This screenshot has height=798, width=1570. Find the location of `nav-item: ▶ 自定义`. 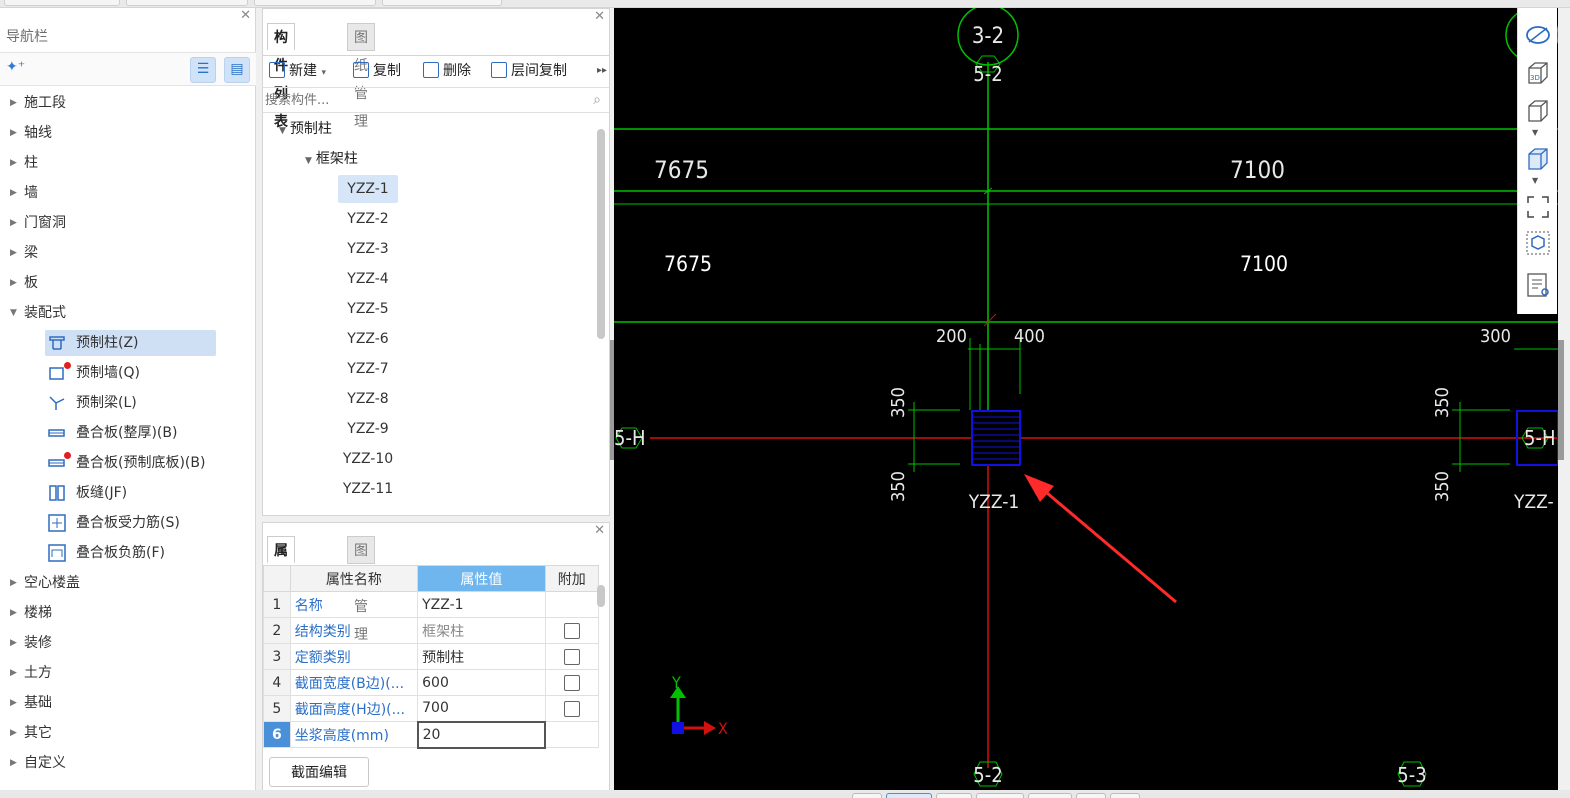

nav-item: ▶ 自定义 is located at coordinates (128, 763).